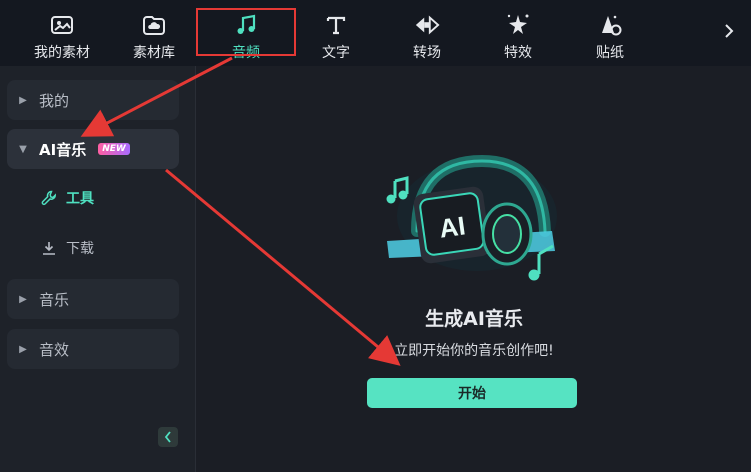 The height and width of the screenshot is (472, 751). I want to click on chevron-left-icon, so click(168, 437).